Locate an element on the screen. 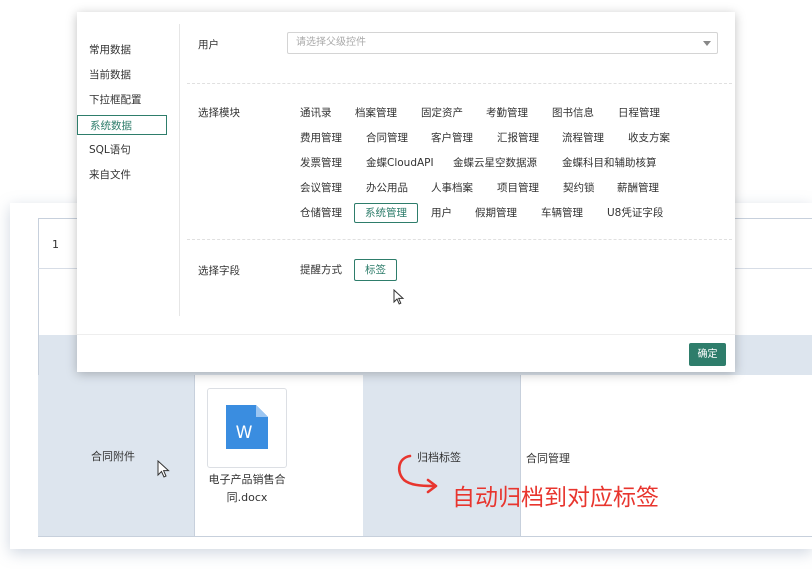 The image size is (812, 569). module-option: 金蝶科目和辅助核算 is located at coordinates (609, 163).